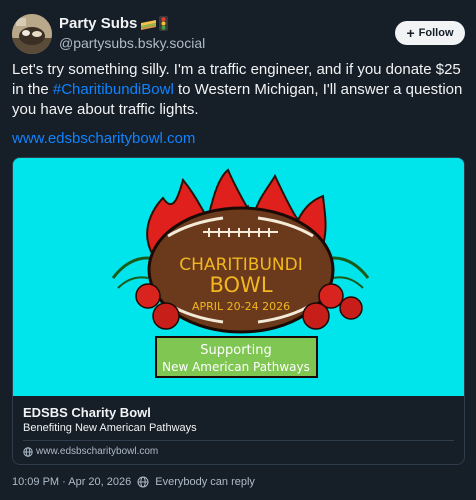 The height and width of the screenshot is (500, 476). I want to click on author-handle: @partysubs.bsky.social, so click(132, 43).